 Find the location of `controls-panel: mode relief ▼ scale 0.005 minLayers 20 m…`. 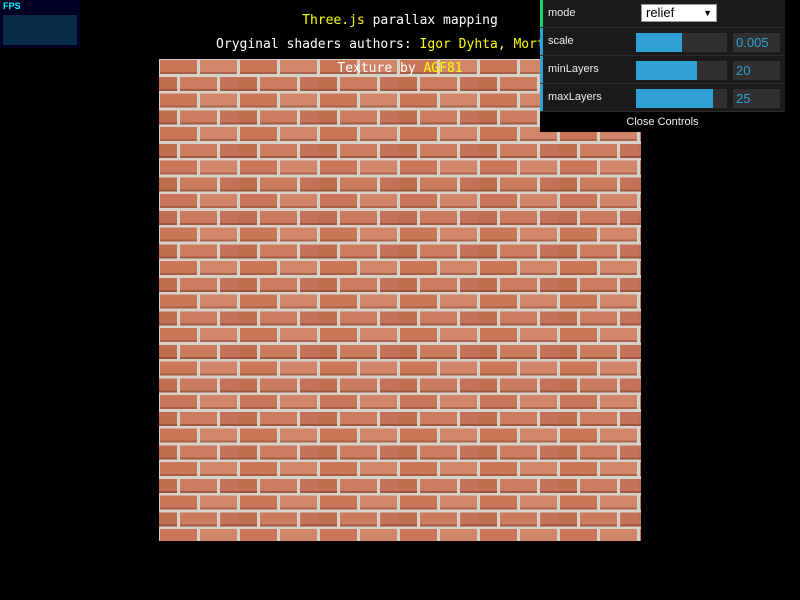

controls-panel: mode relief ▼ scale 0.005 minLayers 20 m… is located at coordinates (662, 66).